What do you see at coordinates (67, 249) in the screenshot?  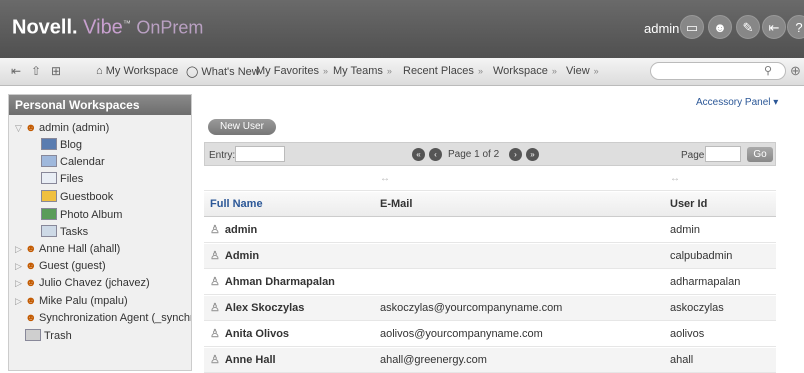 I see `tree-item-anne-hall: ▷ ☻ Anne Hall (ahall)` at bounding box center [67, 249].